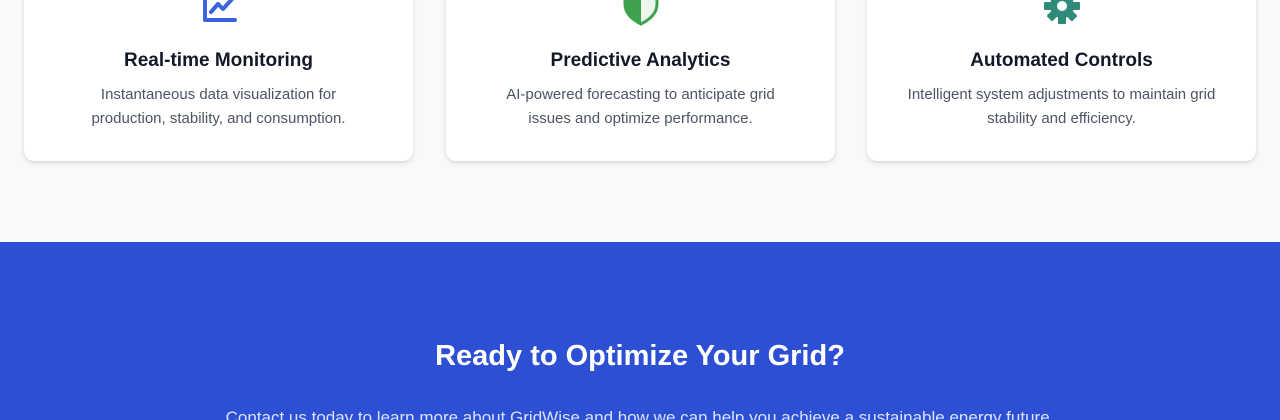  What do you see at coordinates (1062, 13) in the screenshot?
I see `gear-icon` at bounding box center [1062, 13].